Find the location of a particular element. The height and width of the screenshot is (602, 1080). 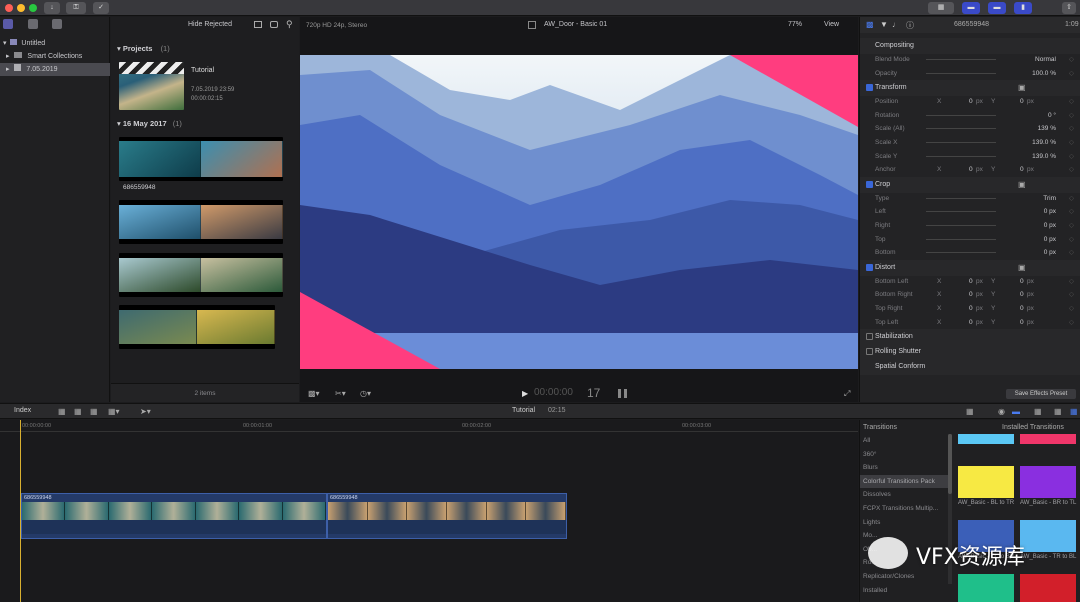

transform-tools-icon: ✂▾ is located at coordinates (340, 393).